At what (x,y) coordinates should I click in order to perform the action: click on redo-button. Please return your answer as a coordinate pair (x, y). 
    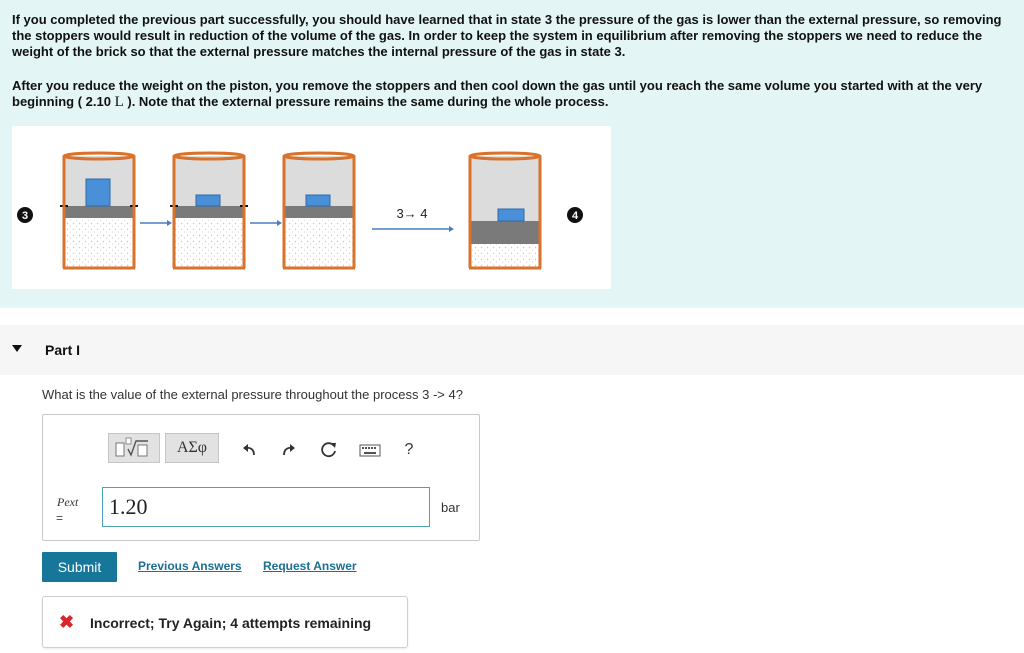
    Looking at the image, I should click on (289, 450).